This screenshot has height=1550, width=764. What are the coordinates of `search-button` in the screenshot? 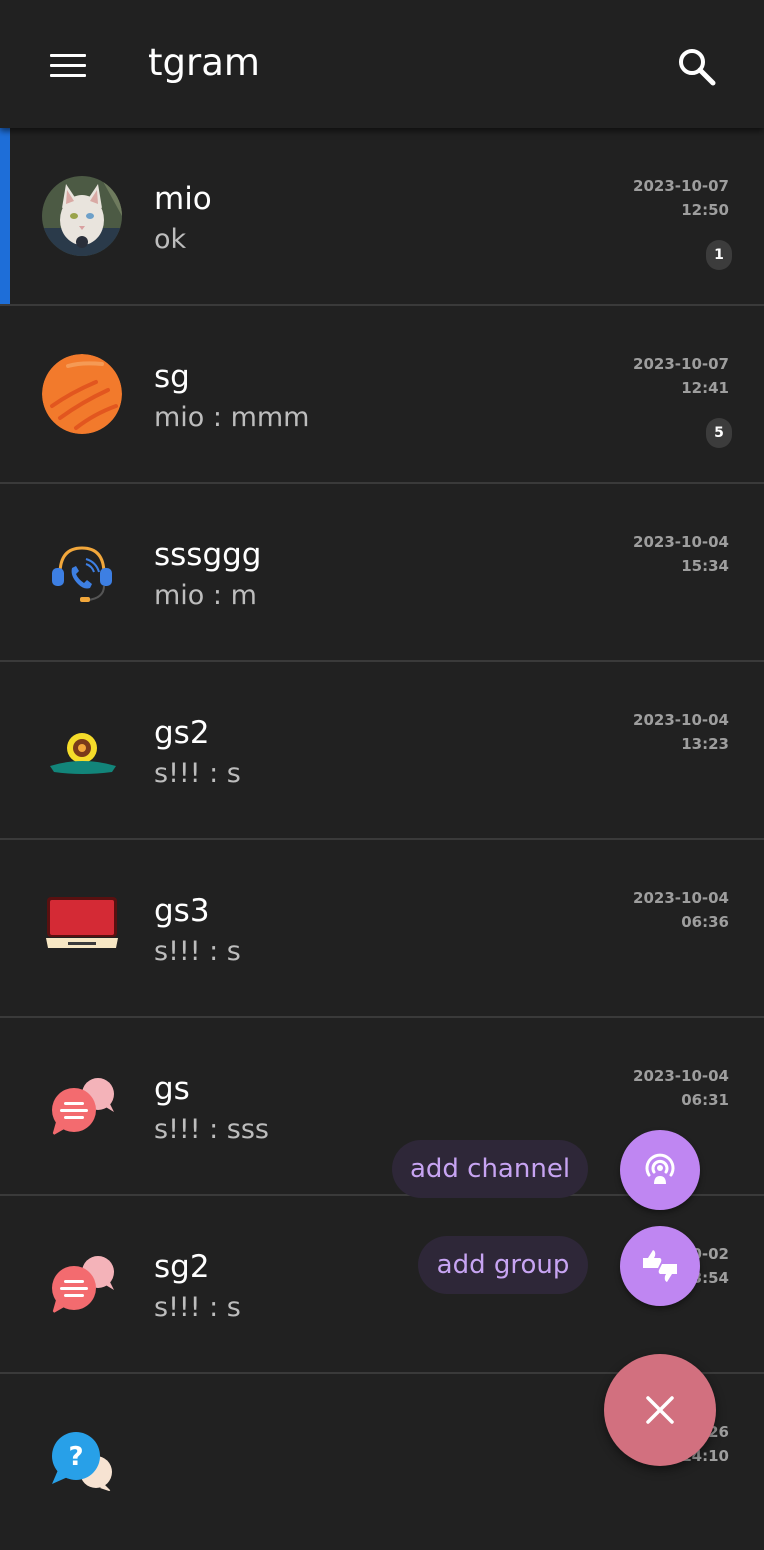 It's located at (696, 66).